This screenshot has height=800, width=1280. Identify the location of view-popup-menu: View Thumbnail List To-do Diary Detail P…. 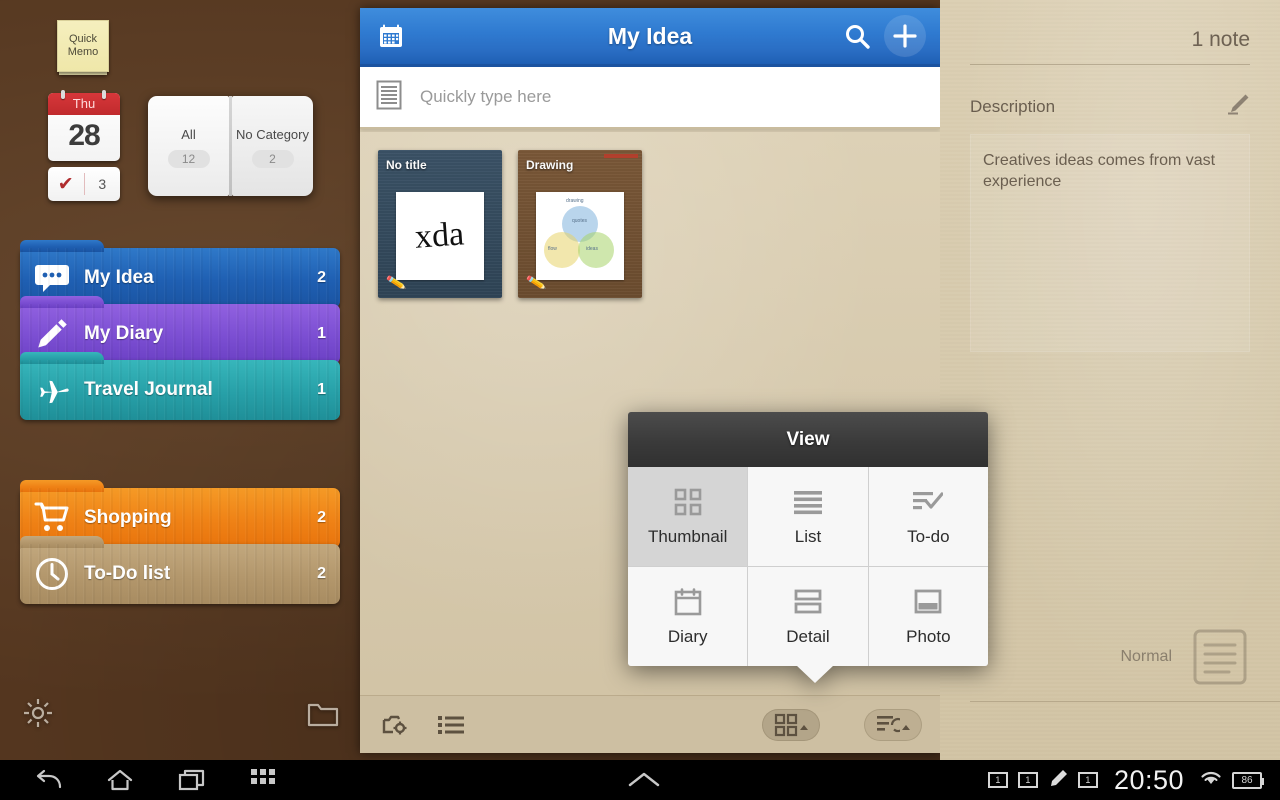
(808, 547).